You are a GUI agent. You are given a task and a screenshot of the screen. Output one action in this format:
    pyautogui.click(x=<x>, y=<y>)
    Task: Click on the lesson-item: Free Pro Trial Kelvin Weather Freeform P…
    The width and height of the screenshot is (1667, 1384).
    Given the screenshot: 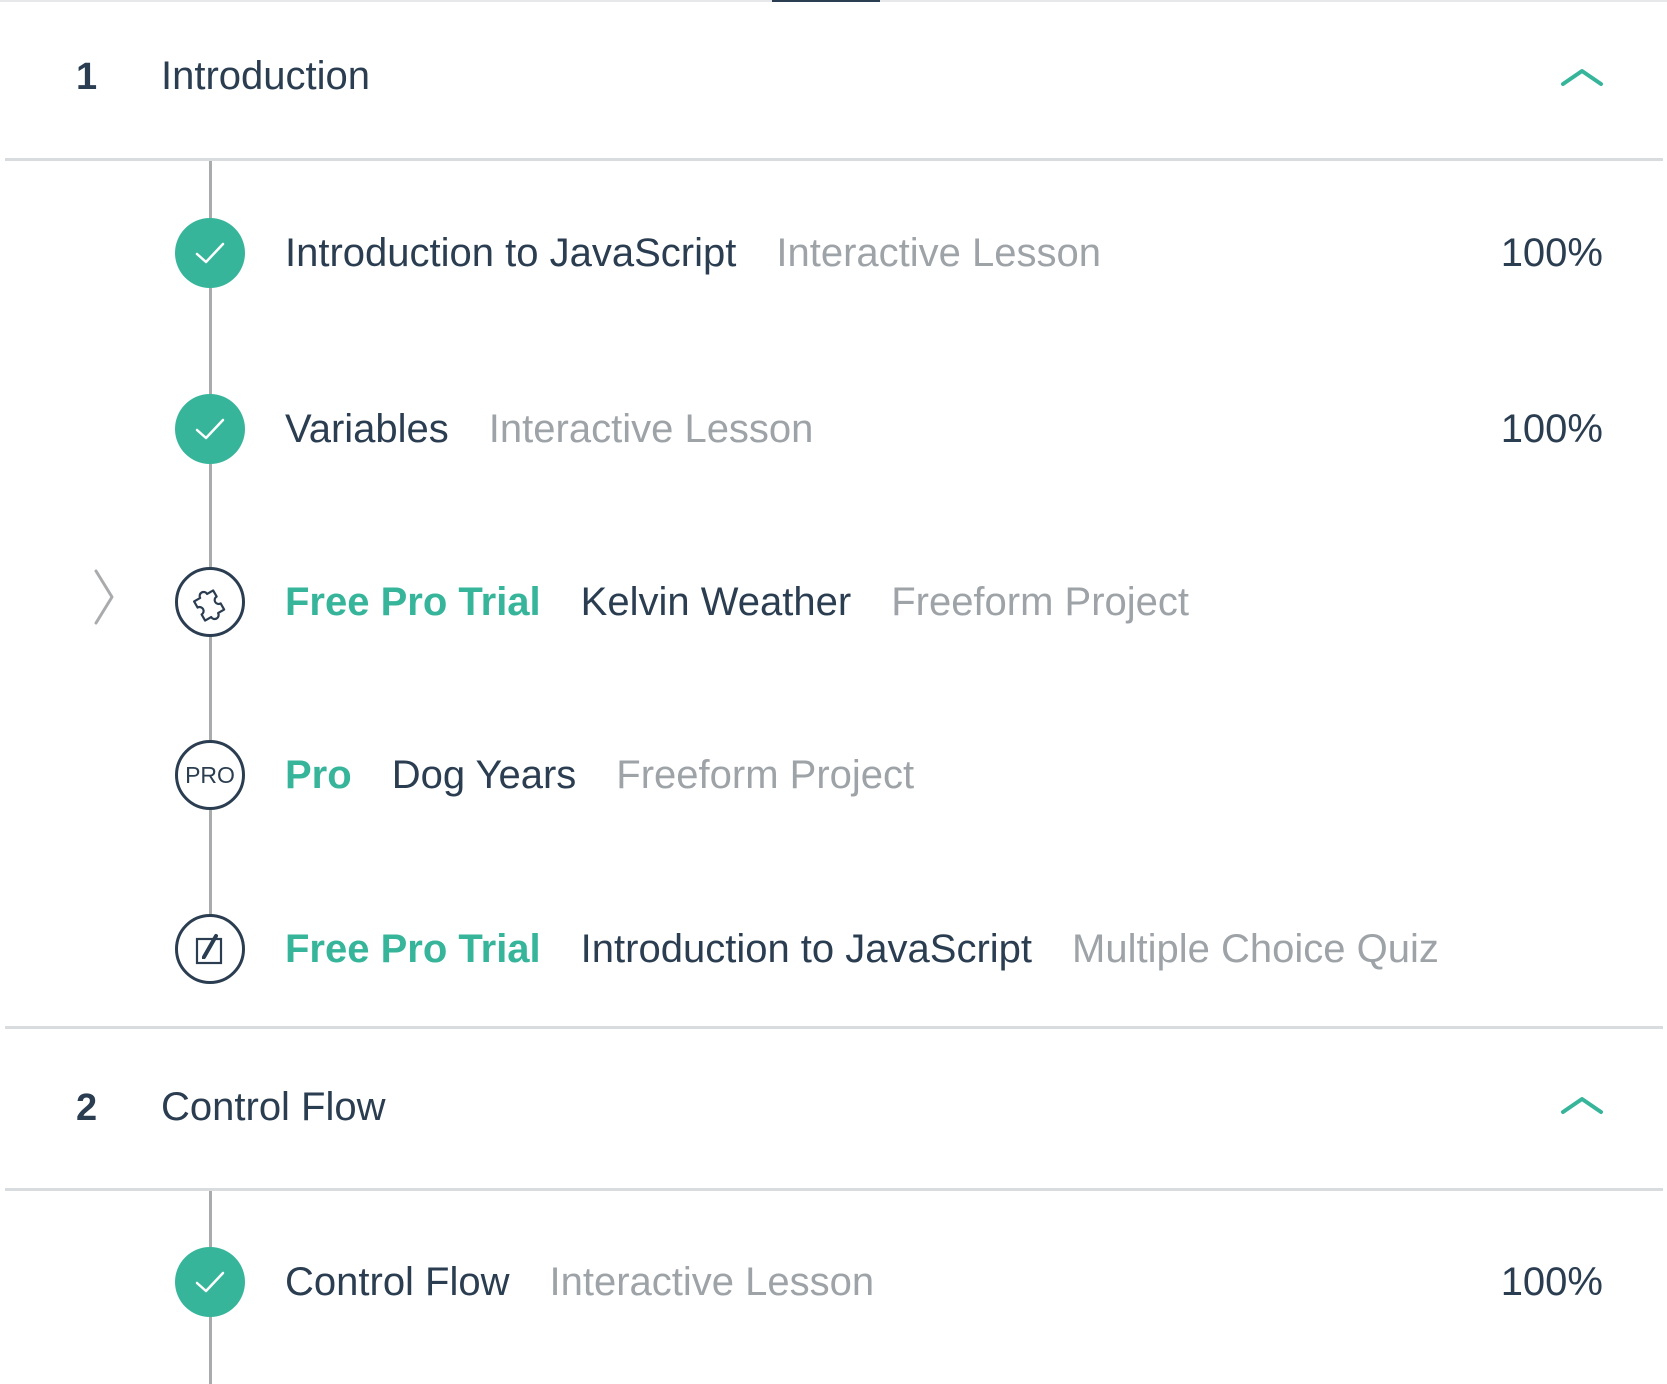 What is the action you would take?
    pyautogui.click(x=833, y=602)
    